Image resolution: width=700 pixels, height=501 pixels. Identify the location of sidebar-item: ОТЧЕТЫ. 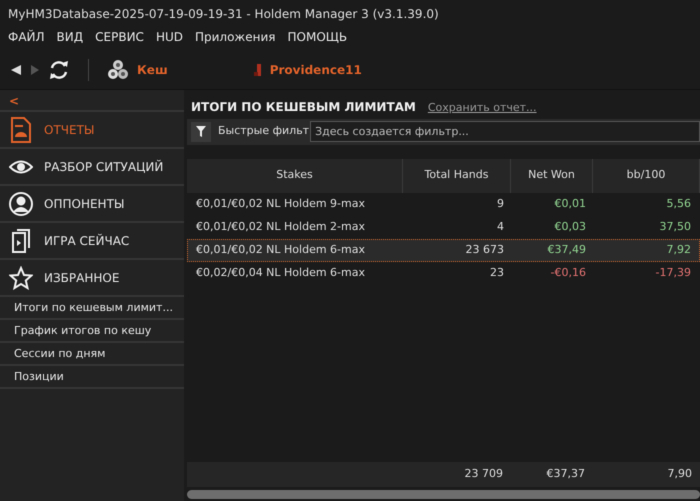
(92, 130).